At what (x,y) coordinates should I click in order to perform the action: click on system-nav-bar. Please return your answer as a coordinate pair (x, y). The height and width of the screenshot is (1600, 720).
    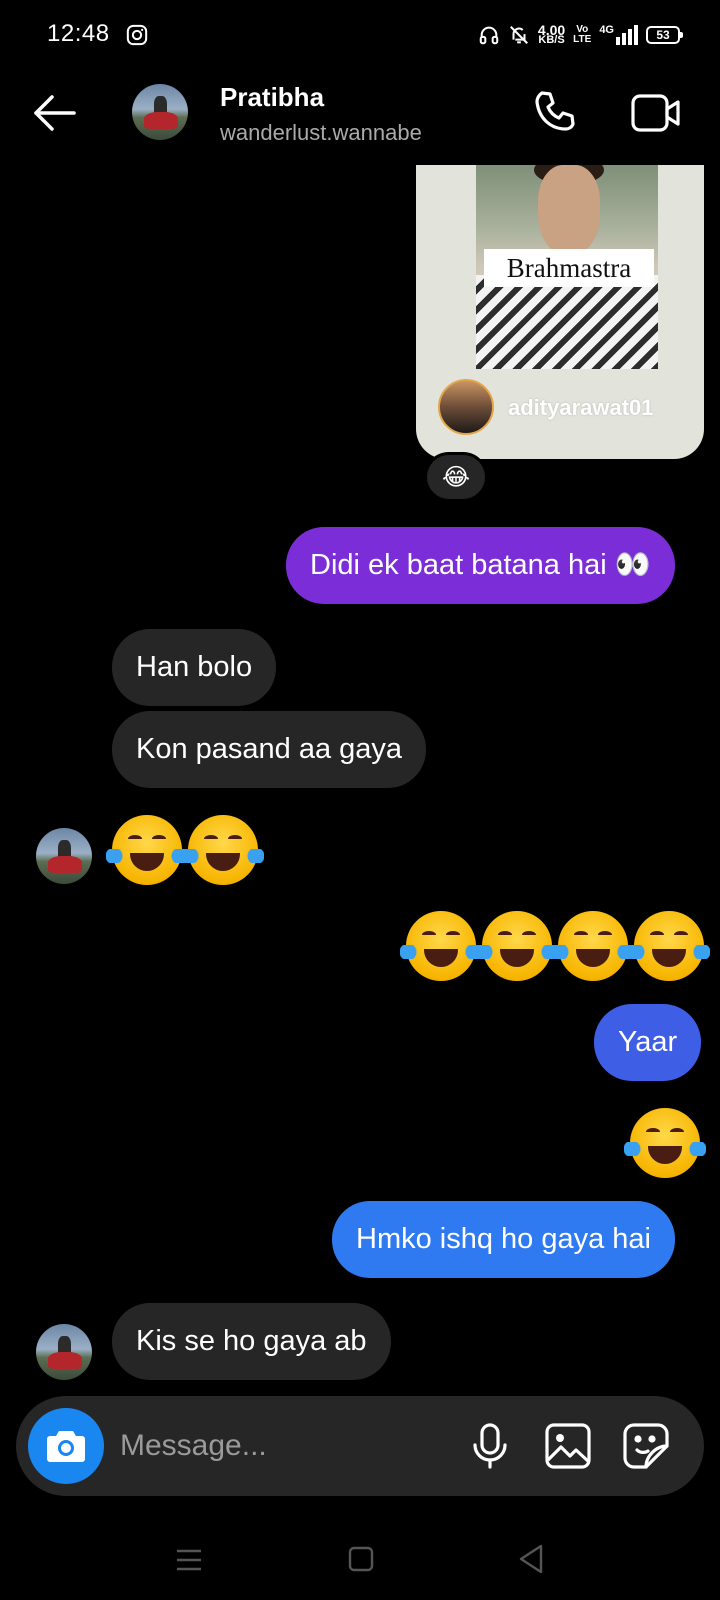
    Looking at the image, I should click on (360, 1560).